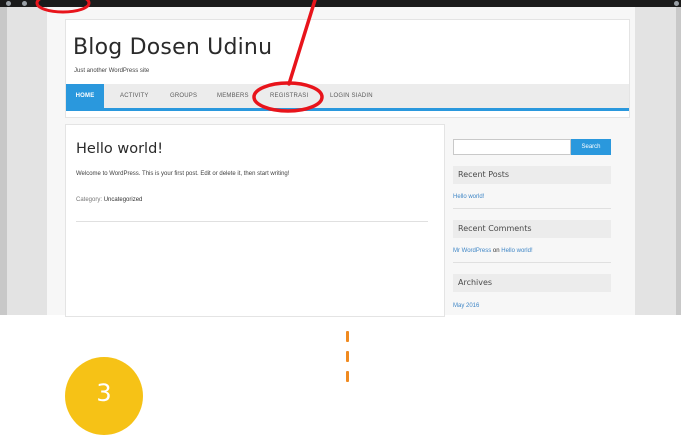  What do you see at coordinates (591, 147) in the screenshot?
I see `search-button: Search` at bounding box center [591, 147].